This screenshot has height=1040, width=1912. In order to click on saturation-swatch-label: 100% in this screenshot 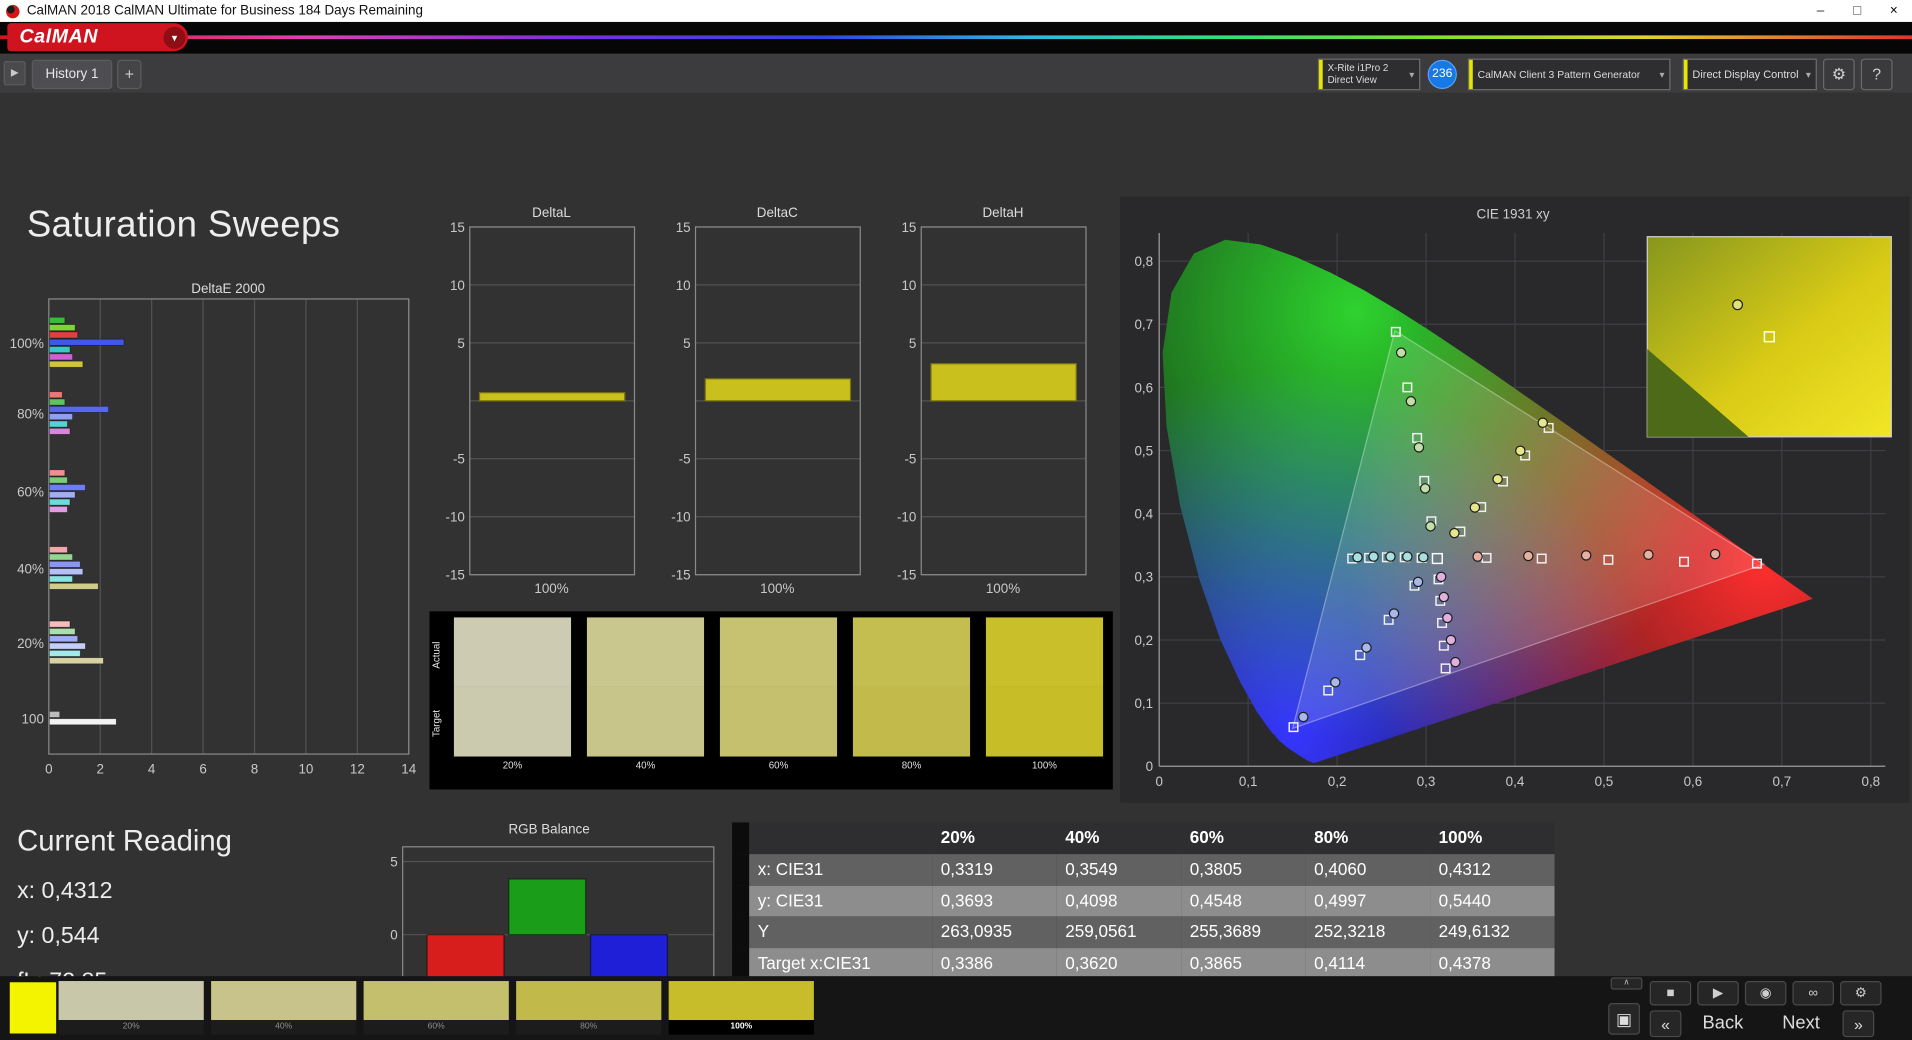, I will do `click(1044, 766)`.